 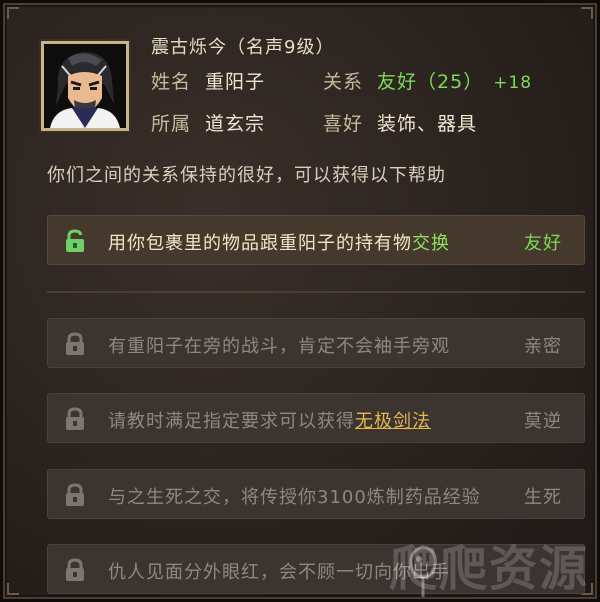 I want to click on likes-label: 喜好, so click(x=343, y=124).